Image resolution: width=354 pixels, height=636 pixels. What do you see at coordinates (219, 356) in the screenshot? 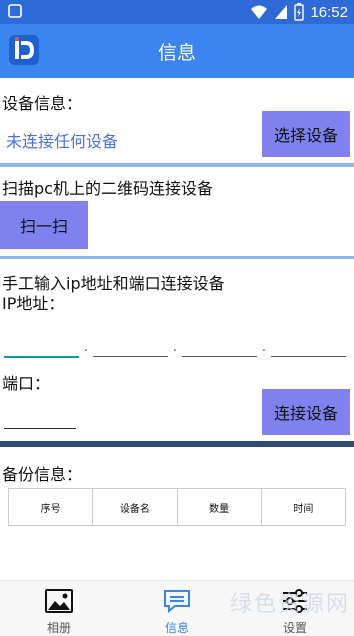
I see `ip-octet-3-input` at bounding box center [219, 356].